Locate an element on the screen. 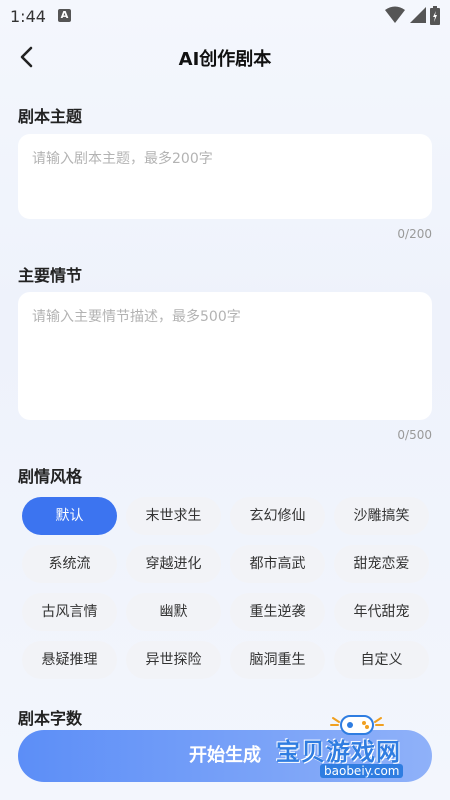  battery-icon is located at coordinates (435, 15).